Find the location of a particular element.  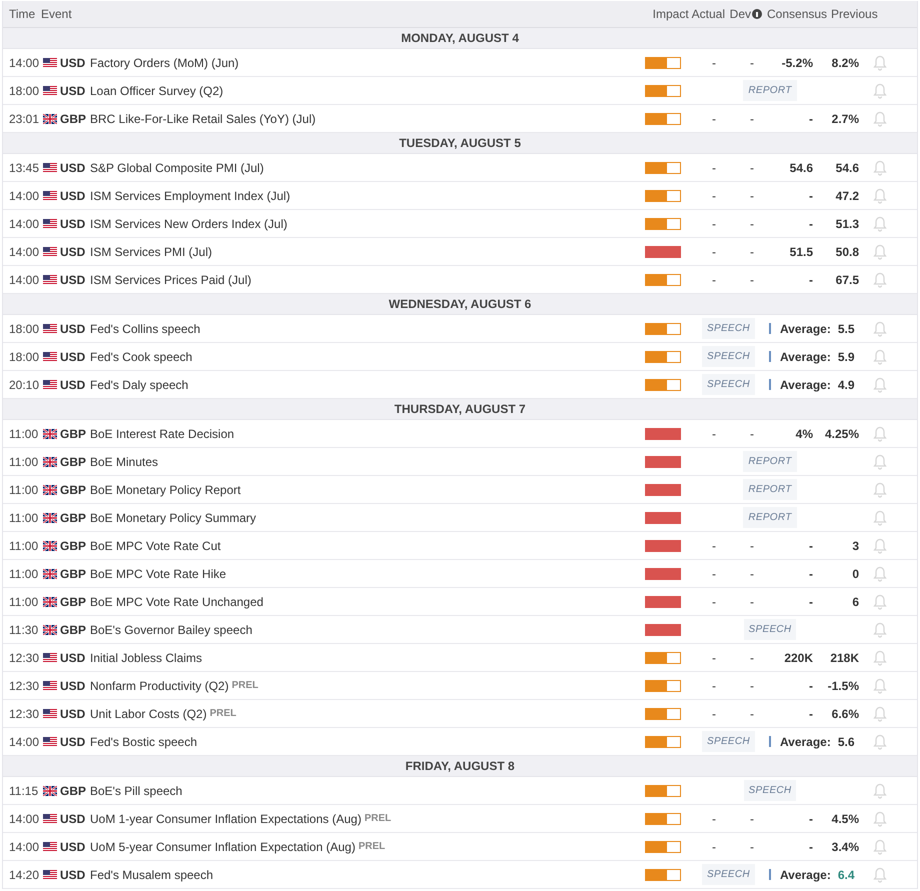

event-name: BRC Like-For-Like Retail Sales (YoY) (Jul) is located at coordinates (203, 119).